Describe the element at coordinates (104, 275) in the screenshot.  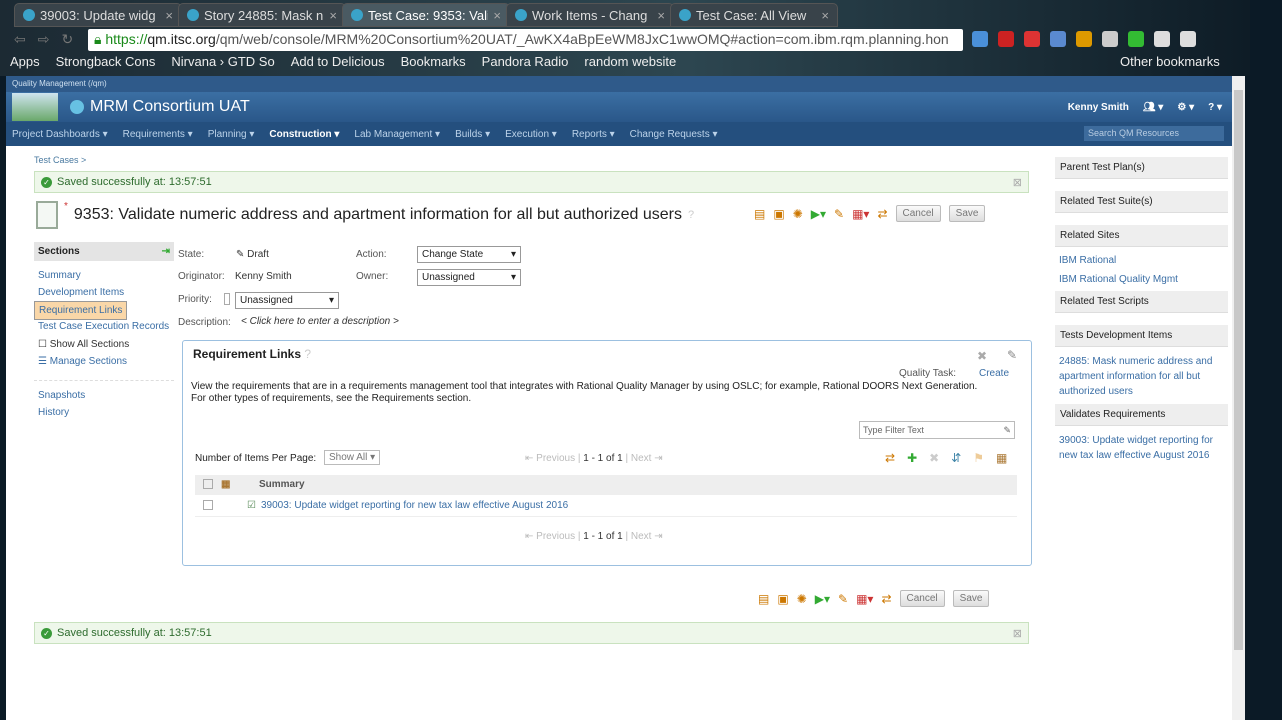
I see `section-summary: Summary` at that location.